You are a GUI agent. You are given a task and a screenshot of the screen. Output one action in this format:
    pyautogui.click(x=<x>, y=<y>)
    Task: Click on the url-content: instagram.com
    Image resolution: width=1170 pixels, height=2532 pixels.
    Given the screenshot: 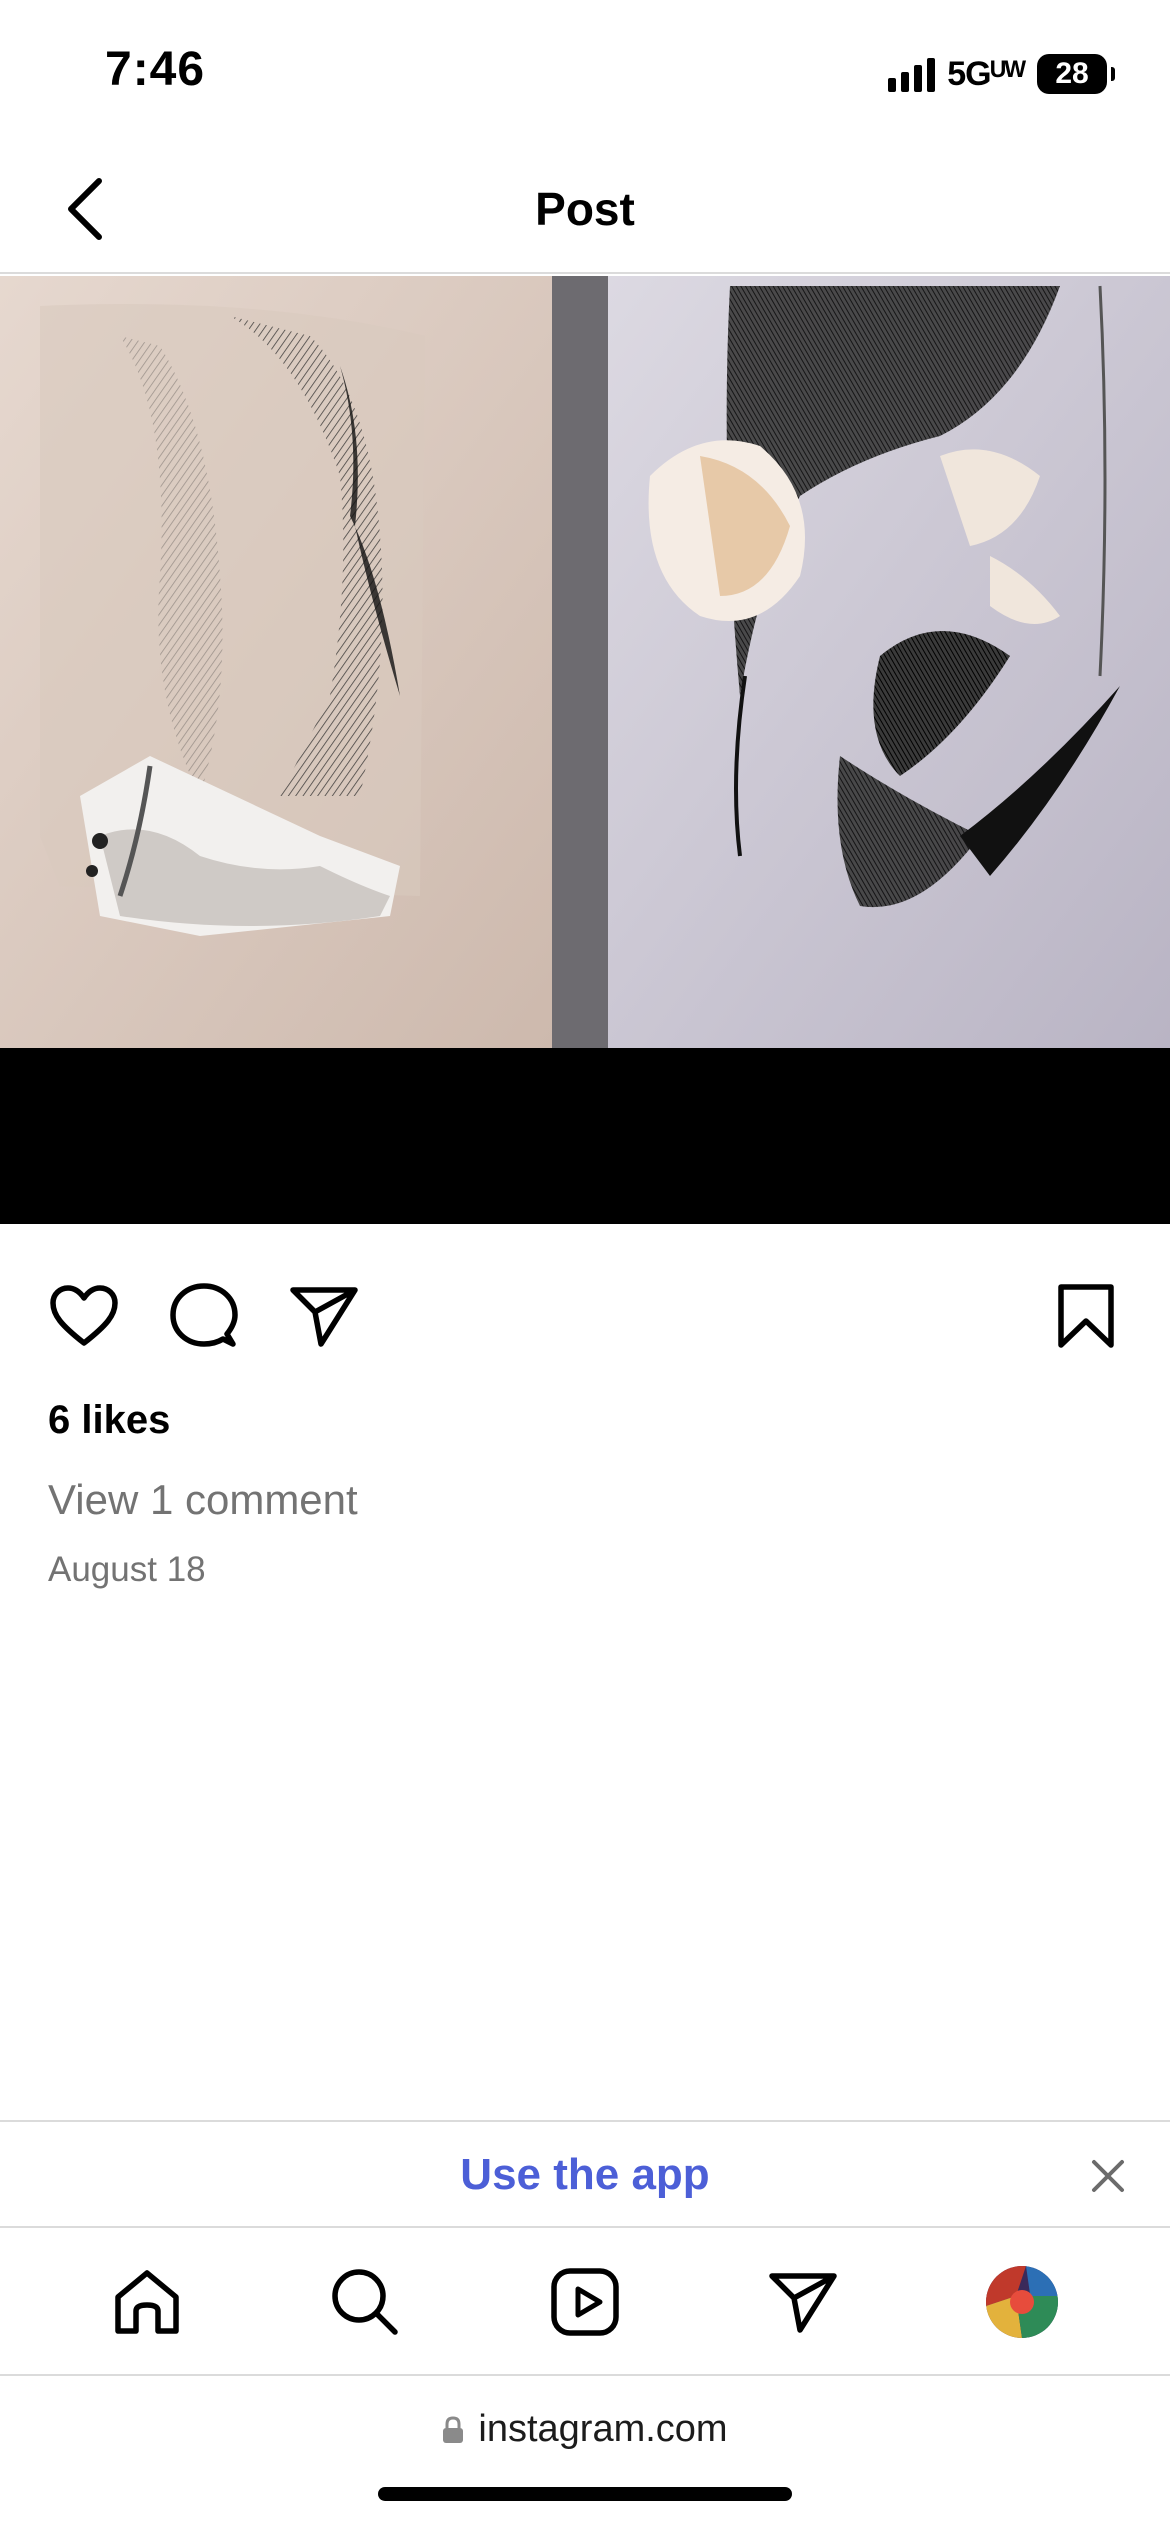 What is the action you would take?
    pyautogui.click(x=585, y=2429)
    